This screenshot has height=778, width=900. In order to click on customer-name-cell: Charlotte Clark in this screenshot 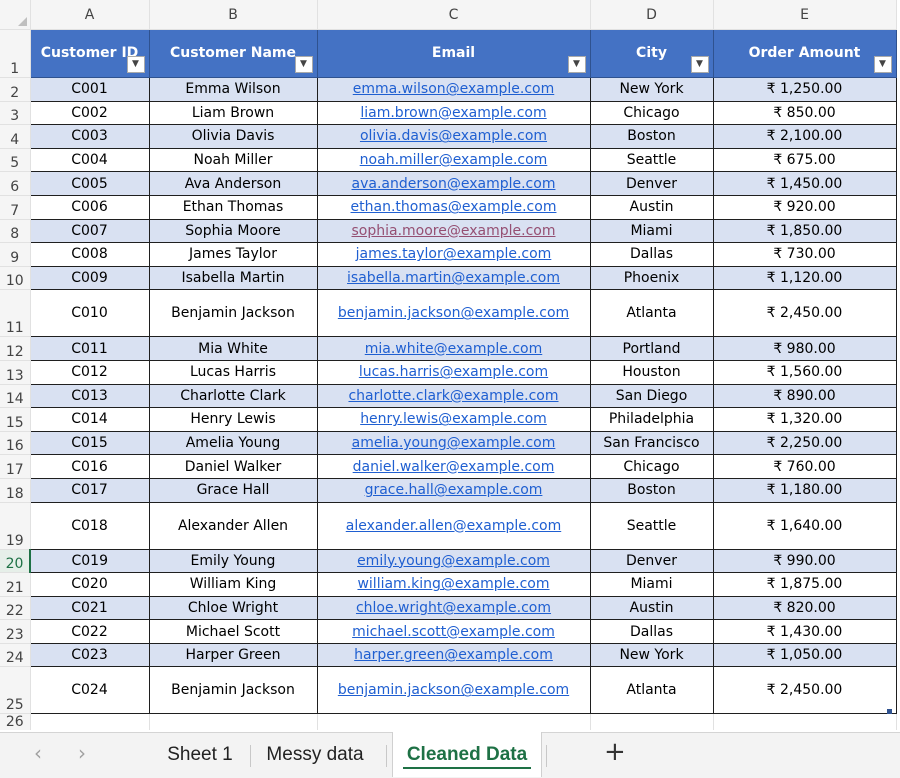, I will do `click(233, 396)`.